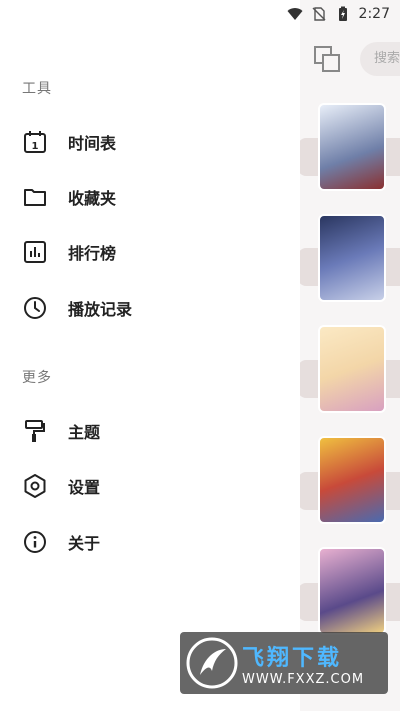 Image resolution: width=400 pixels, height=711 pixels. What do you see at coordinates (327, 59) in the screenshot?
I see `copy-icon` at bounding box center [327, 59].